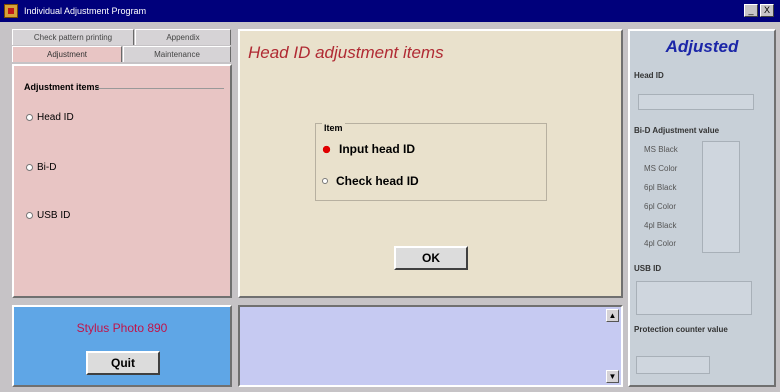 Image resolution: width=780 pixels, height=392 pixels. Describe the element at coordinates (751, 10) in the screenshot. I see `minimize-button: _` at that location.